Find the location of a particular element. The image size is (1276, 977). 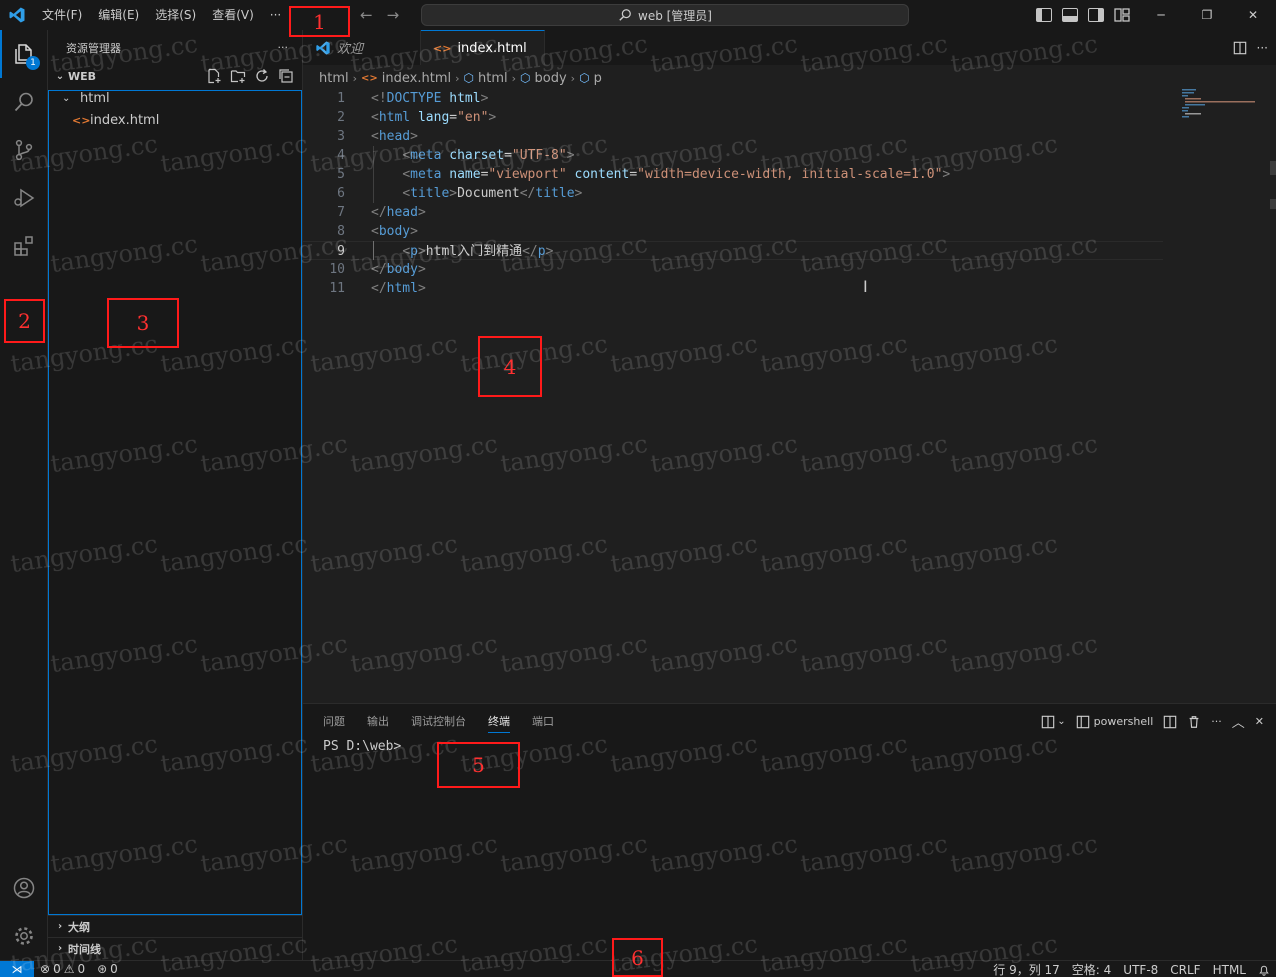

toggle-panel-icon is located at coordinates (1070, 15).